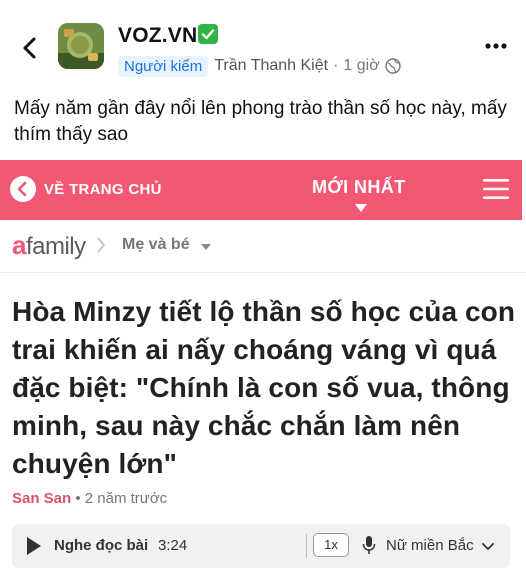 This screenshot has width=526, height=576. What do you see at coordinates (81, 46) in the screenshot?
I see `group-avatar` at bounding box center [81, 46].